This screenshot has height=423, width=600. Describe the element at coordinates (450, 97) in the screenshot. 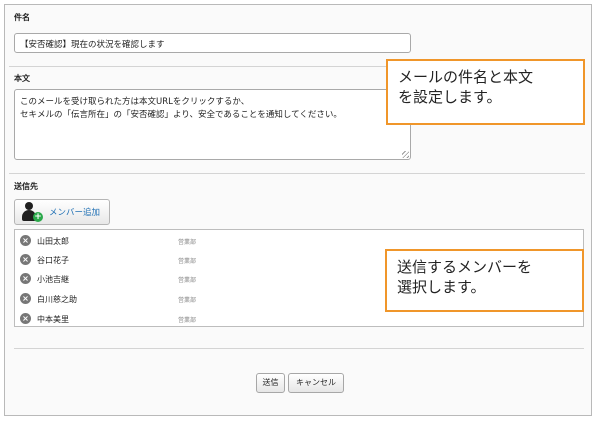

I see `callout-text: を設定します。` at that location.